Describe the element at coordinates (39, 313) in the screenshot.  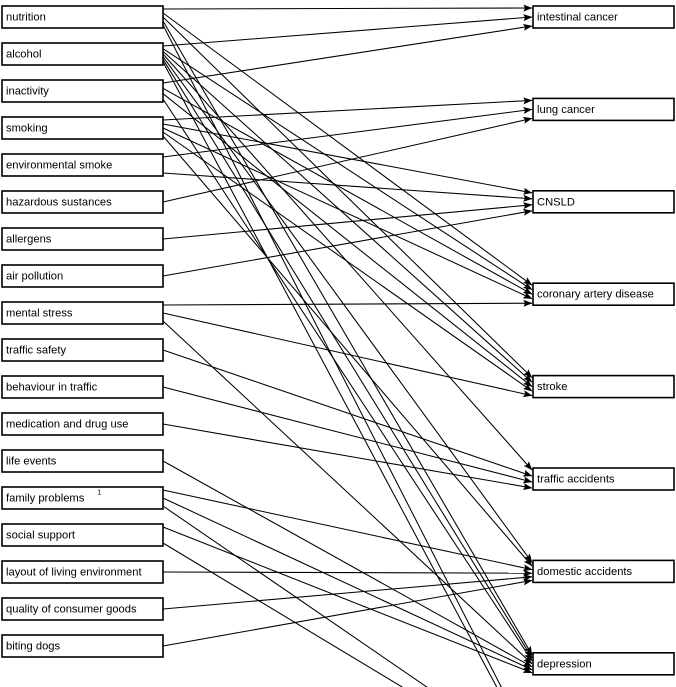
I see `node-label: mental stress` at that location.